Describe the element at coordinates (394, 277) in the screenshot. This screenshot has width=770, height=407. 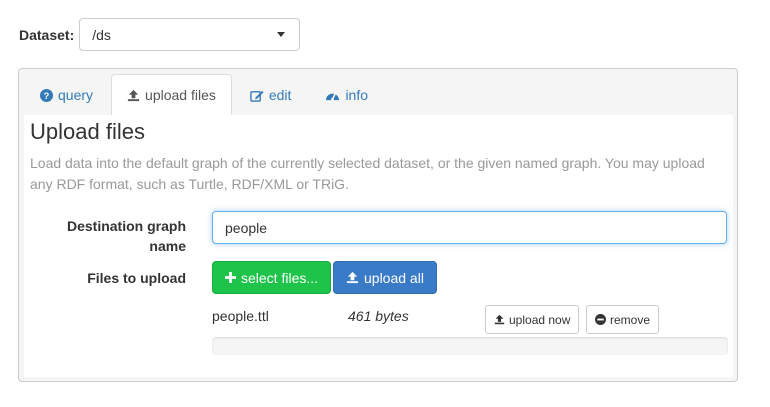
I see `upload-all-label: upload all` at that location.